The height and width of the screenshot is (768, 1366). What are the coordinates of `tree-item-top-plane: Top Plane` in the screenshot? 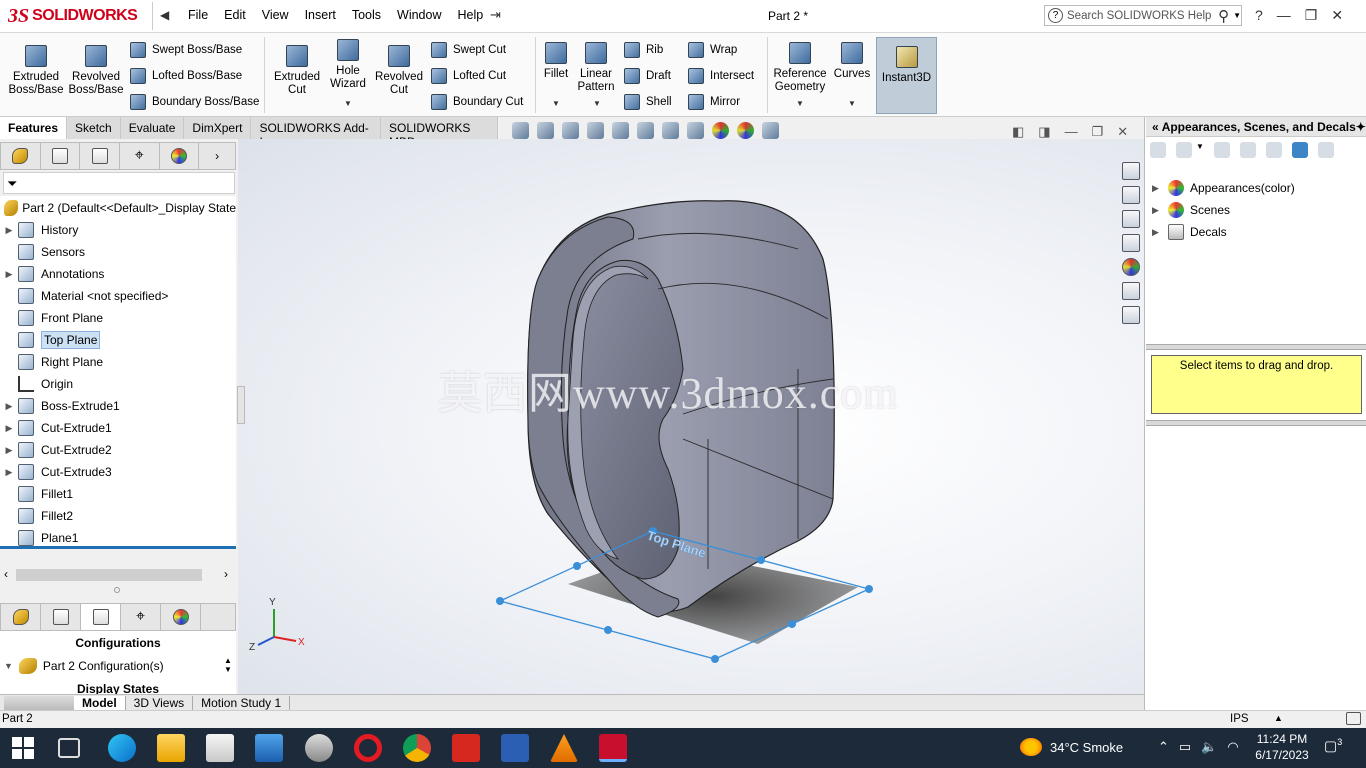 It's located at (118, 340).